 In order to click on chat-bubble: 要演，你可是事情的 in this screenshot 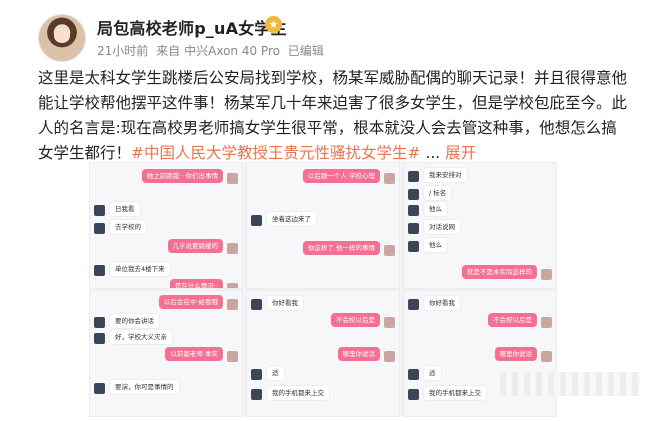, I will do `click(144, 387)`.